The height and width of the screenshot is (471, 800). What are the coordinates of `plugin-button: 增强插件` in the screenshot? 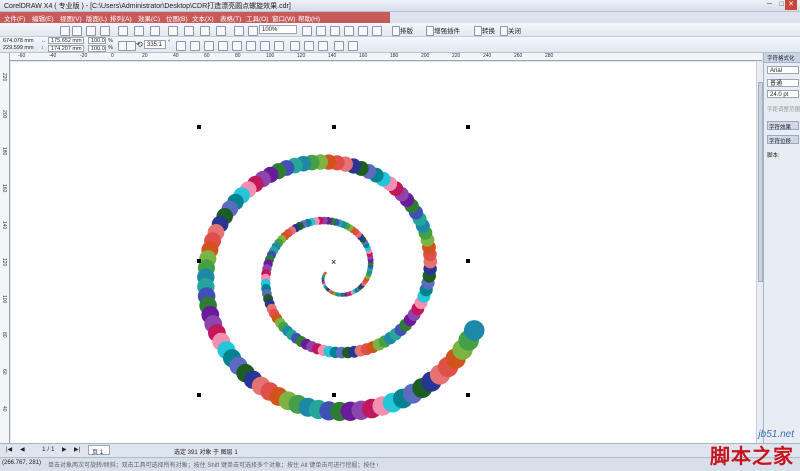 It's located at (447, 30).